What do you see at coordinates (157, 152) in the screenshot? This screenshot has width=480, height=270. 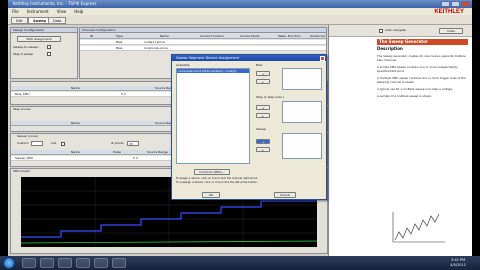 I see `col-source-range: Source Range` at bounding box center [157, 152].